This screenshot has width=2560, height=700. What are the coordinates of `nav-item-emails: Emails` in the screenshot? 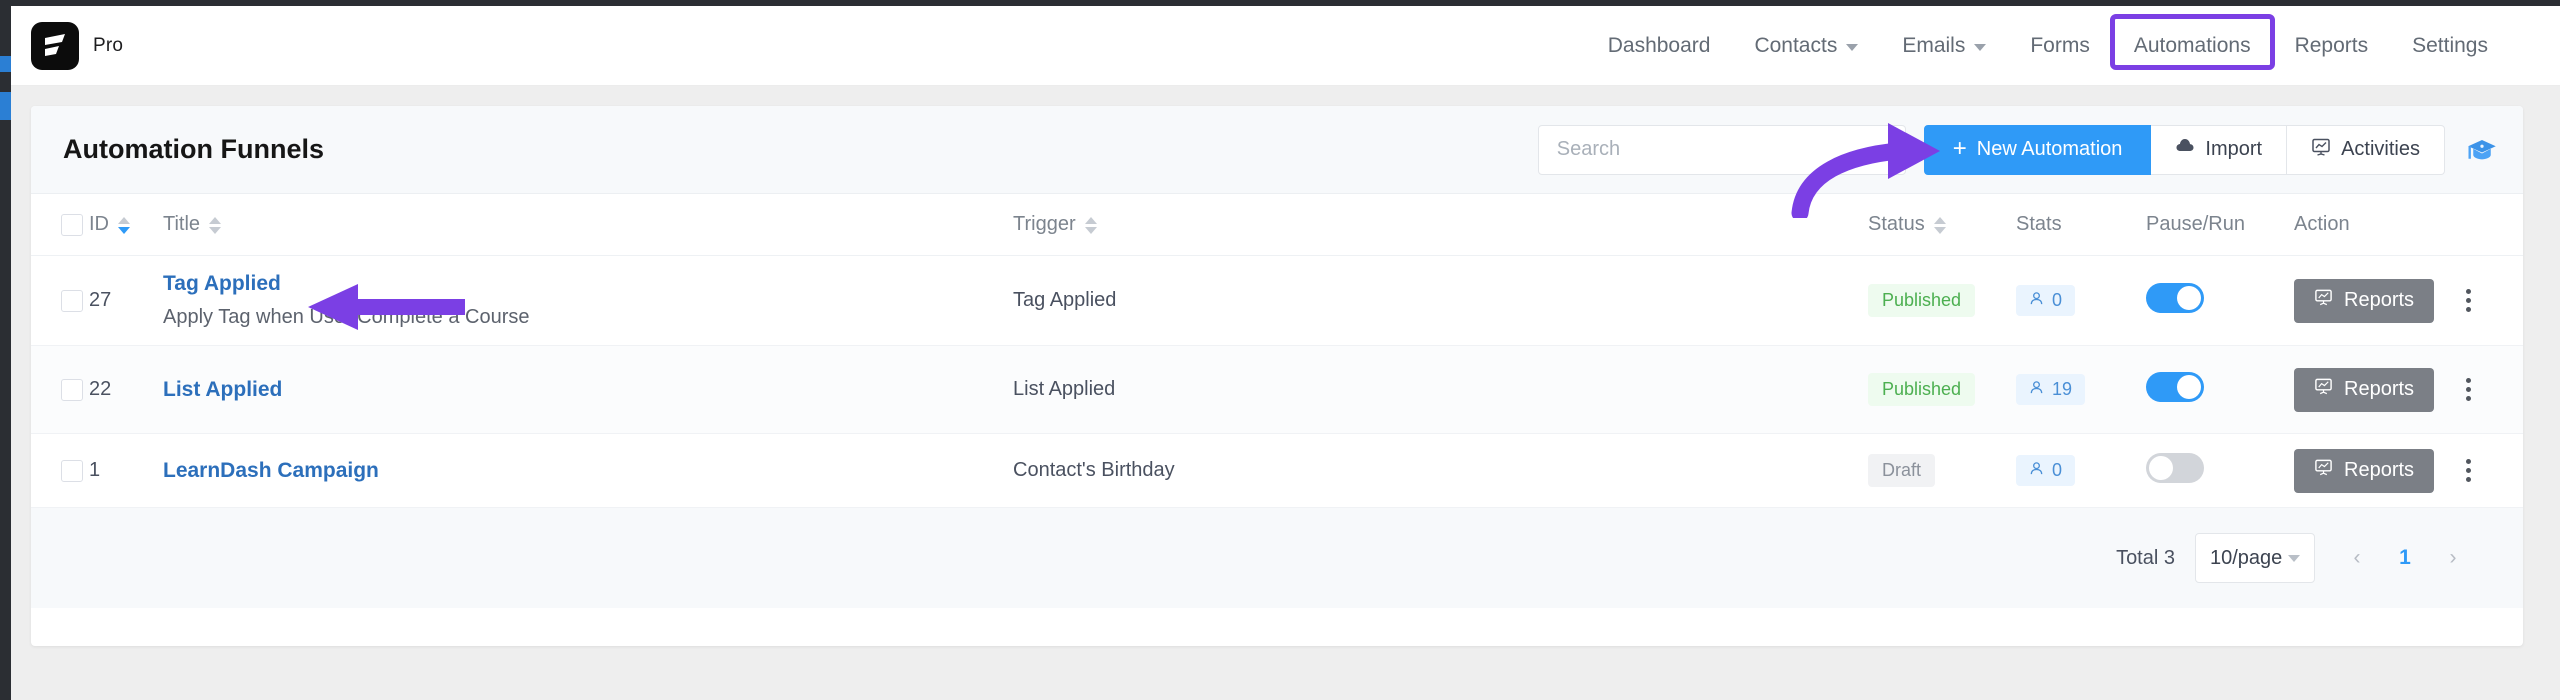 It's located at (1944, 46).